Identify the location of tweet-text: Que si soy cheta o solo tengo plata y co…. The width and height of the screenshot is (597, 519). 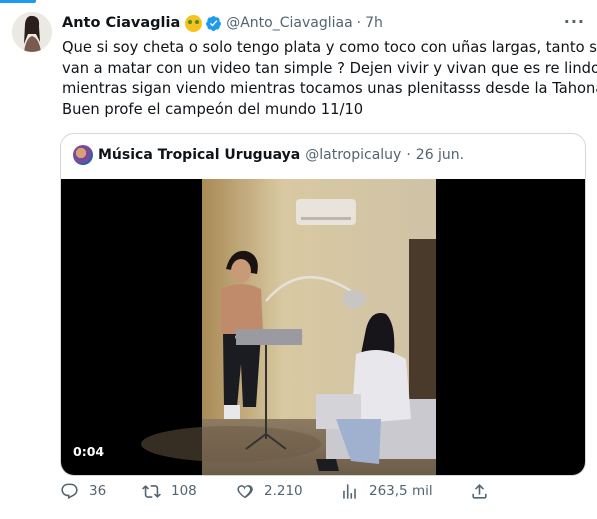
(329, 79).